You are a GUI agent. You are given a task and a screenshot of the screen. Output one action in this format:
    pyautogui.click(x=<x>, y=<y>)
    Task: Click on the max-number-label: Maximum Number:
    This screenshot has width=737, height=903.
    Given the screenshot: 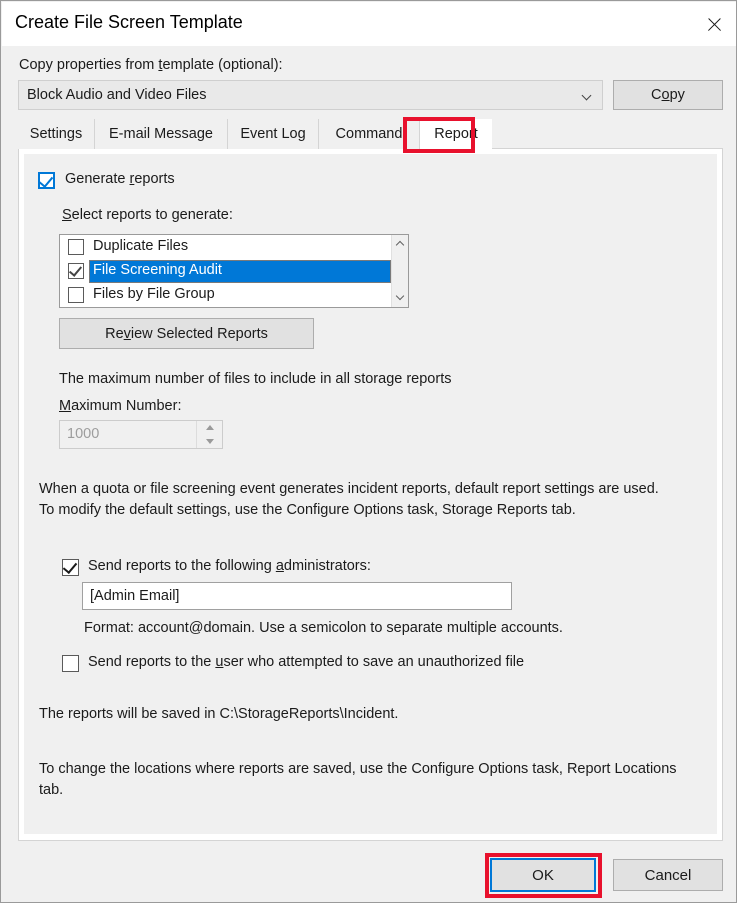 What is the action you would take?
    pyautogui.click(x=120, y=406)
    